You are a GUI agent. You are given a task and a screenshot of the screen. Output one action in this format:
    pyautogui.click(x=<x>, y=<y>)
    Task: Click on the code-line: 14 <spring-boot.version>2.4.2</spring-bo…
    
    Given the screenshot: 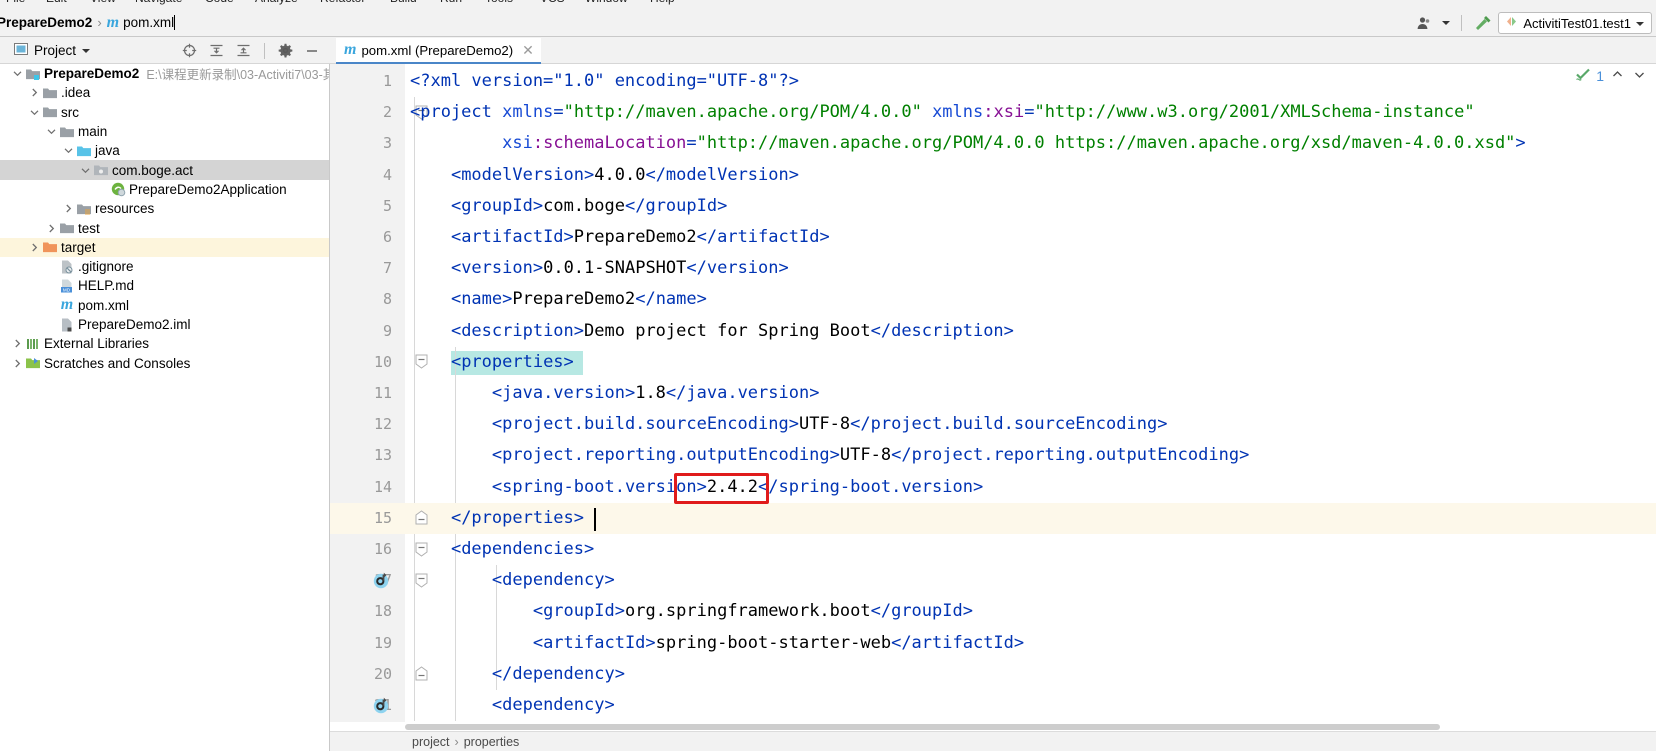 What is the action you would take?
    pyautogui.click(x=993, y=487)
    